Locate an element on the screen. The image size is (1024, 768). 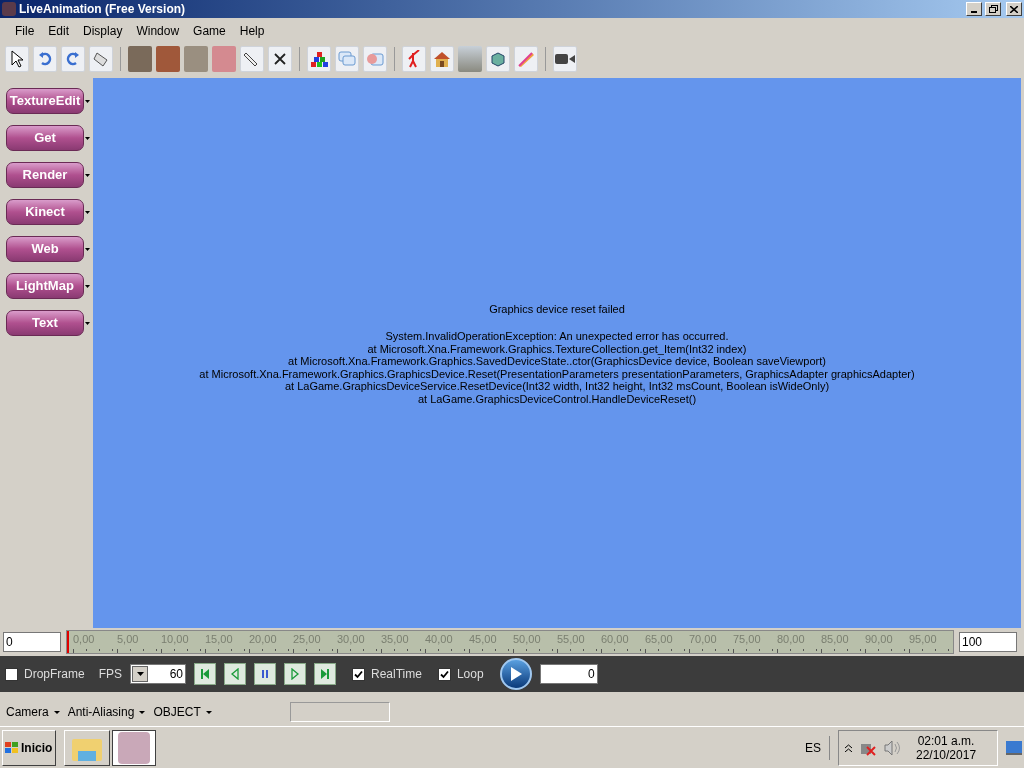
chevron-up-icon is located at coordinates (848, 747).